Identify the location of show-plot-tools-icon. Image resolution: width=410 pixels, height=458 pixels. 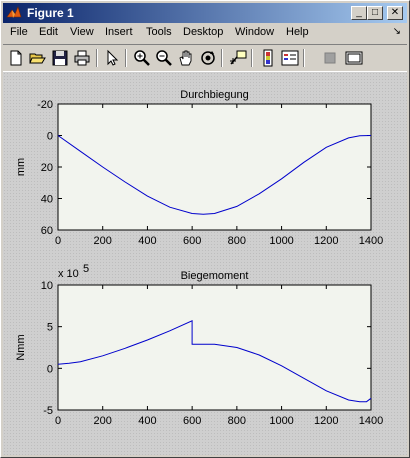
(354, 58).